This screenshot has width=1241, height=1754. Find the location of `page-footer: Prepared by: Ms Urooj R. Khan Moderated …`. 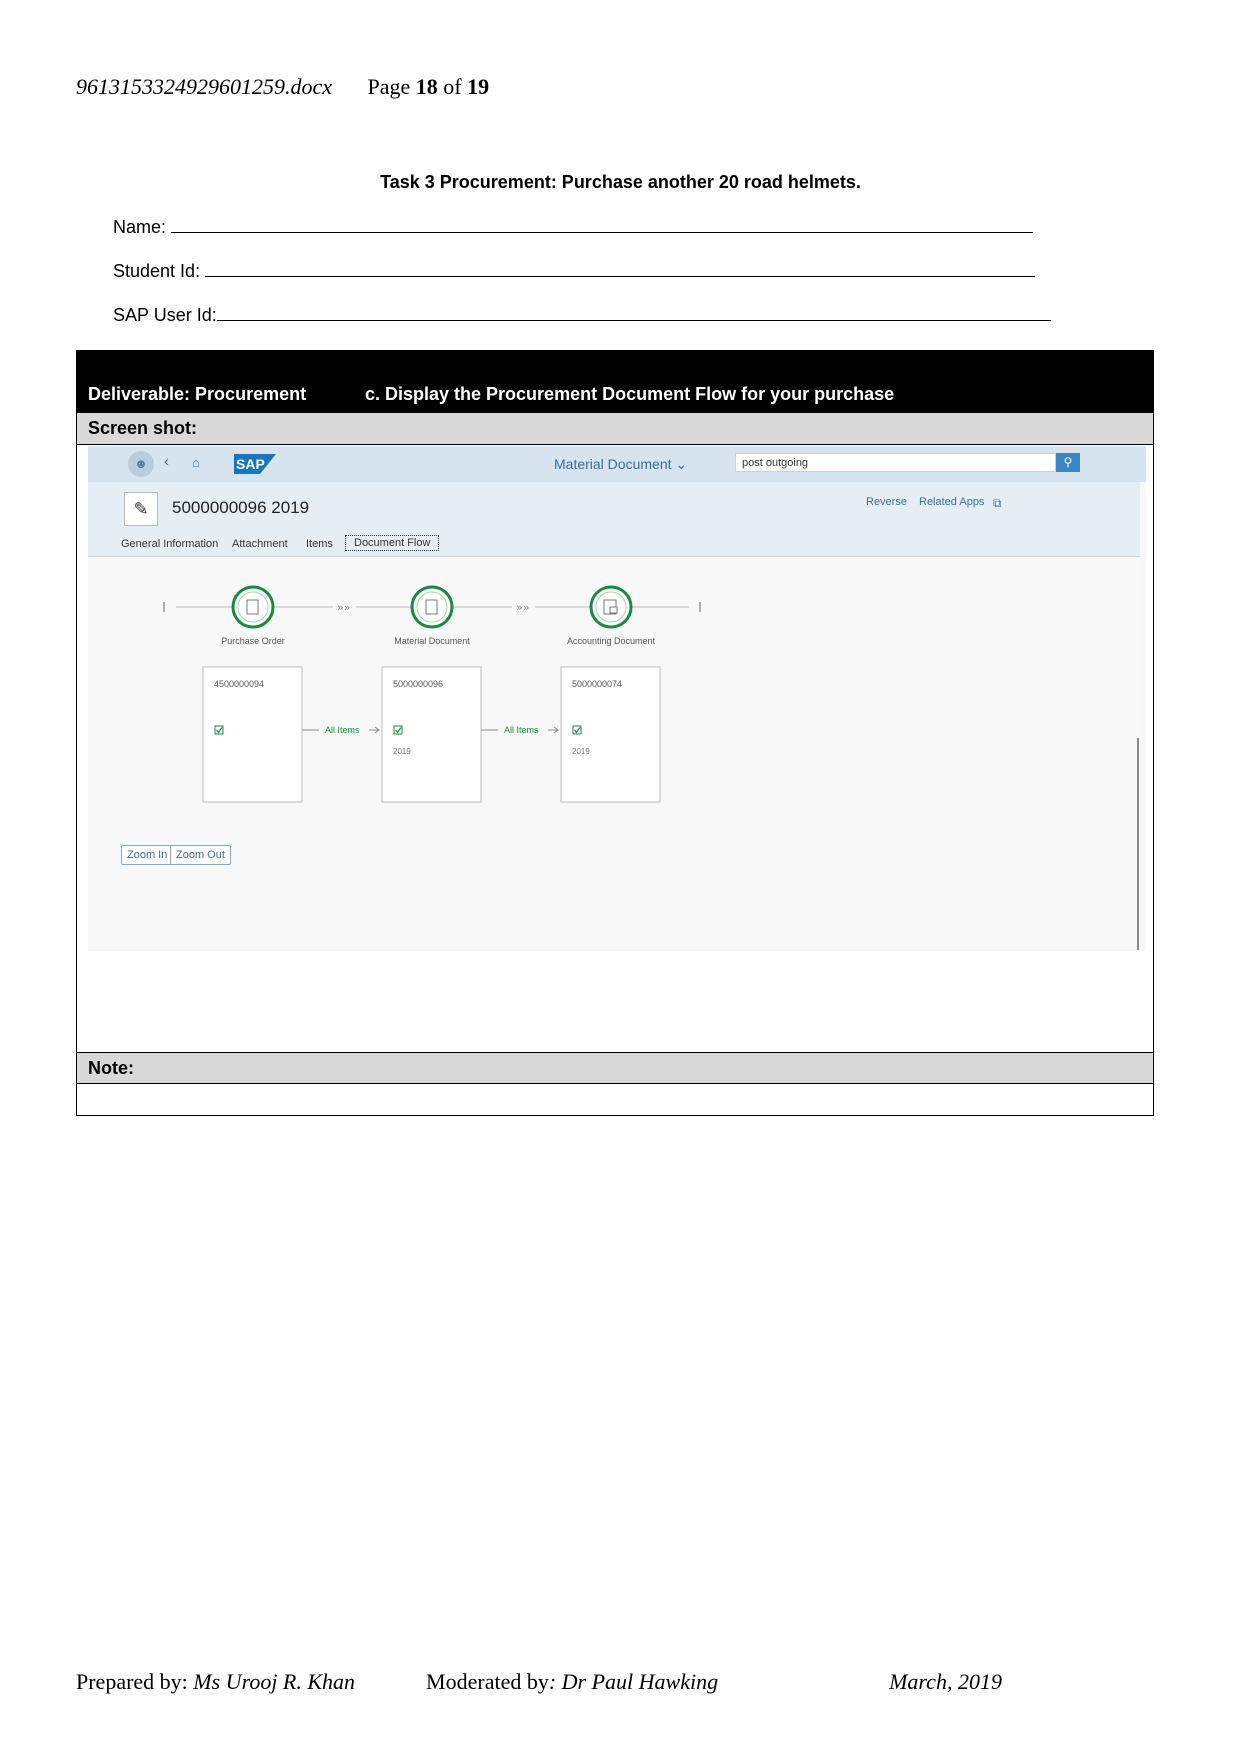

page-footer: Prepared by: Ms Urooj R. Khan Moderated … is located at coordinates (539, 1682).